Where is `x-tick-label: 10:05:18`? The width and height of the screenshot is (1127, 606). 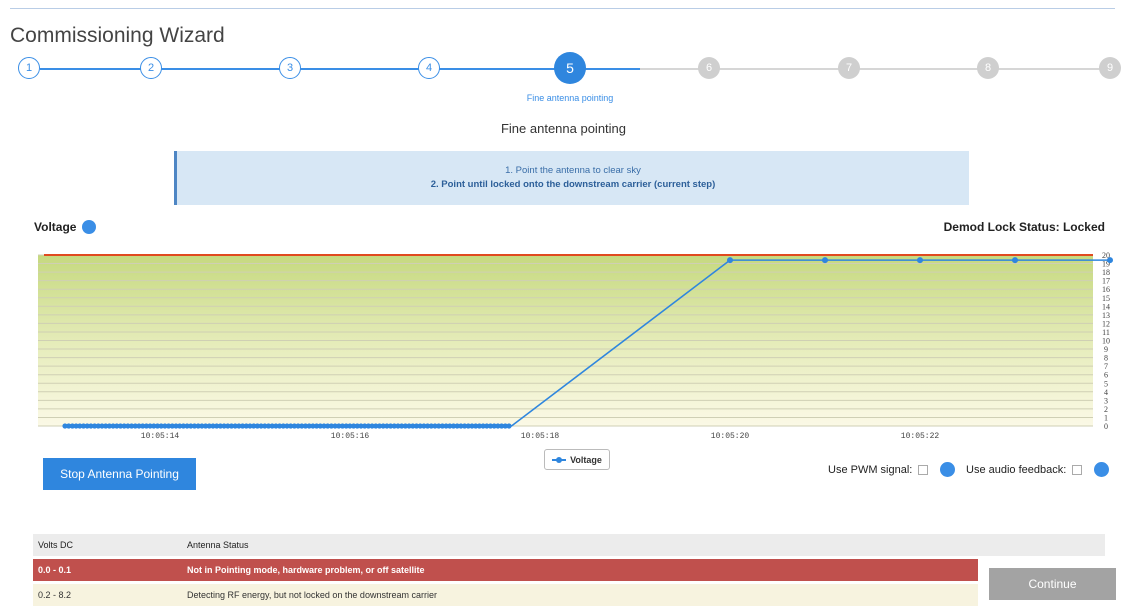
x-tick-label: 10:05:18 is located at coordinates (540, 436).